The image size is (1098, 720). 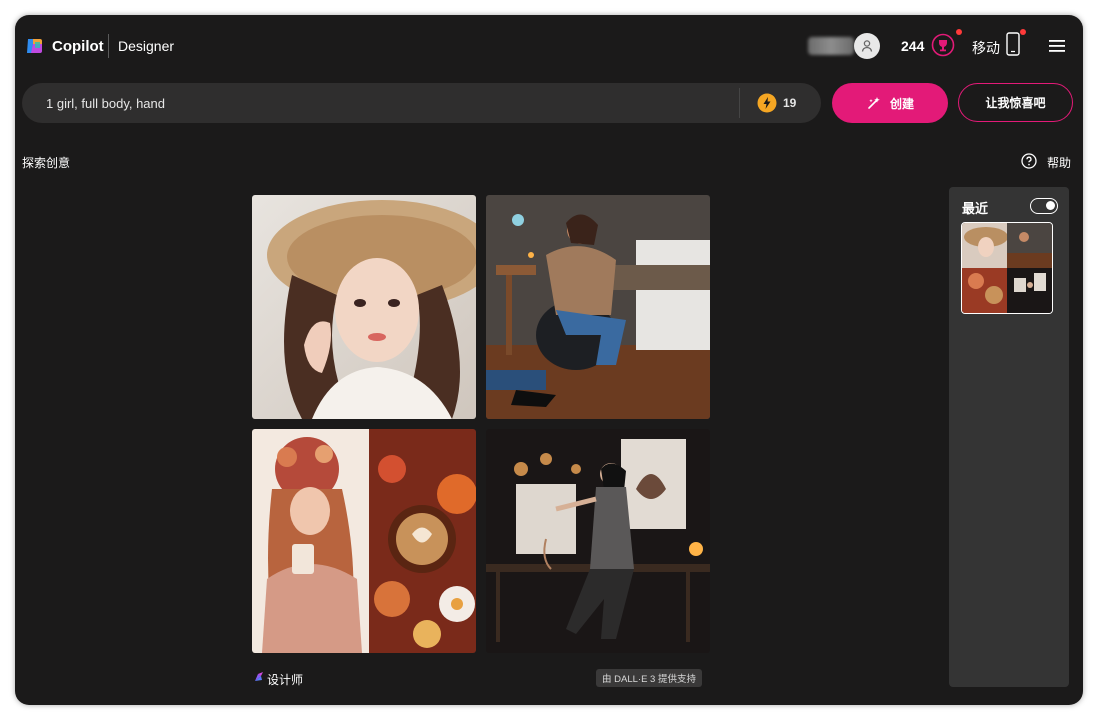 I want to click on avatar, so click(x=867, y=46).